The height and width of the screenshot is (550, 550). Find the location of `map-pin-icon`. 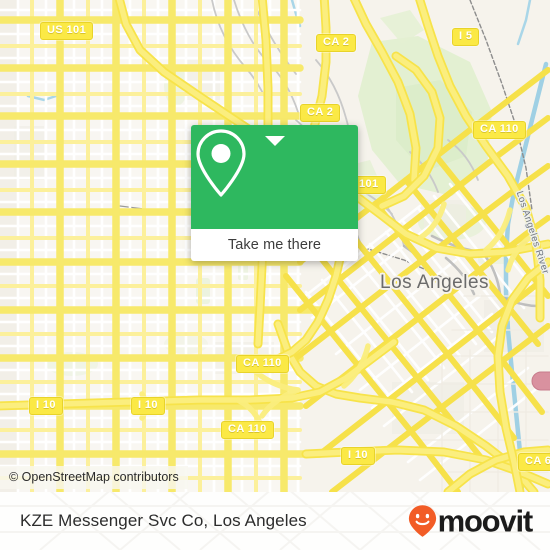

map-pin-icon is located at coordinates (221, 163).